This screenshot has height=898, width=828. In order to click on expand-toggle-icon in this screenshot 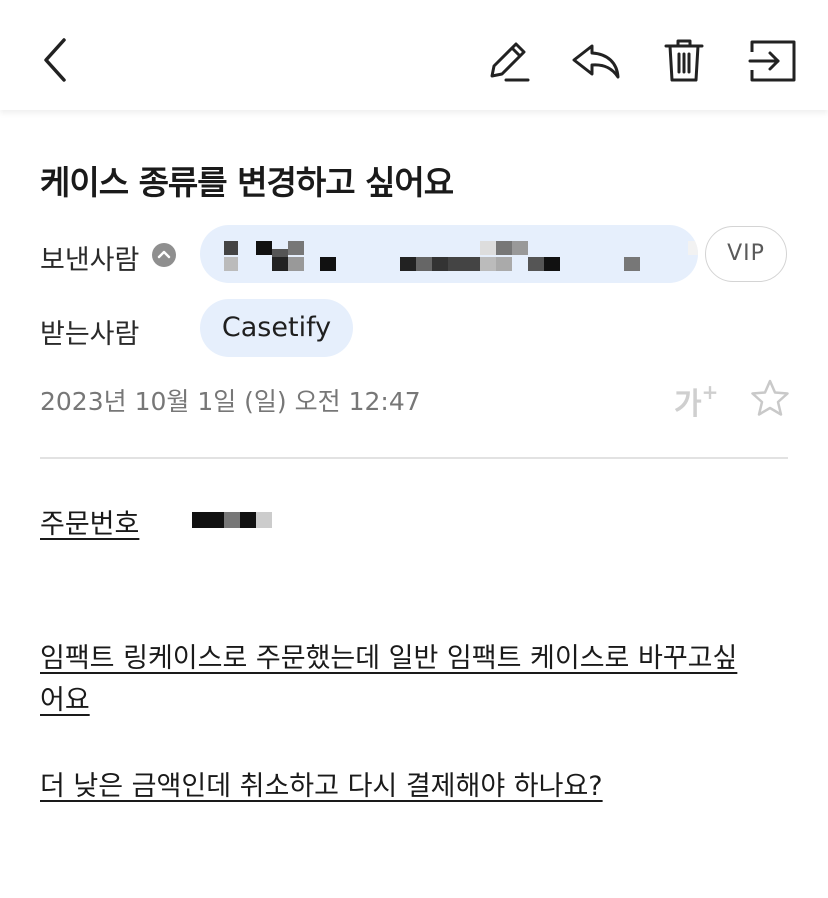, I will do `click(164, 255)`.